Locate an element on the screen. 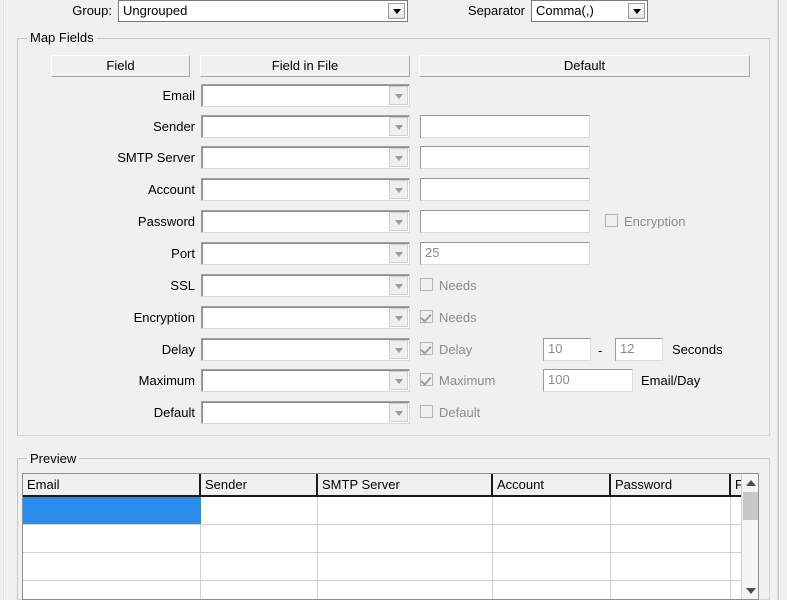 This screenshot has width=787, height=600. default-input-sender is located at coordinates (505, 126).